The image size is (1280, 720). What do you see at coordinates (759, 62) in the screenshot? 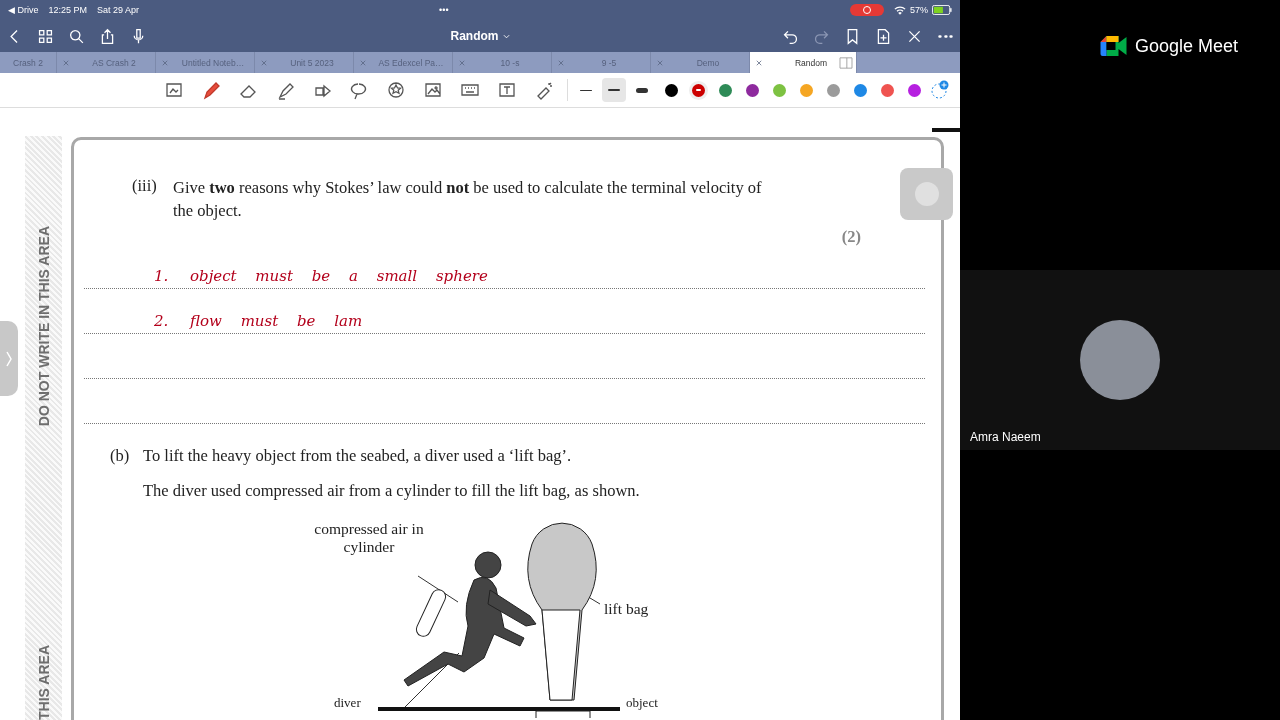
I see `close-tab-icon` at bounding box center [759, 62].